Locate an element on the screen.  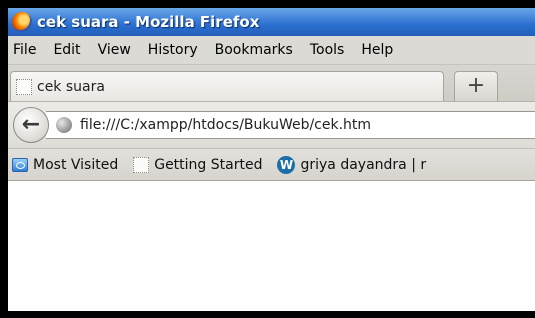
bookmark-label: Getting Started is located at coordinates (208, 164).